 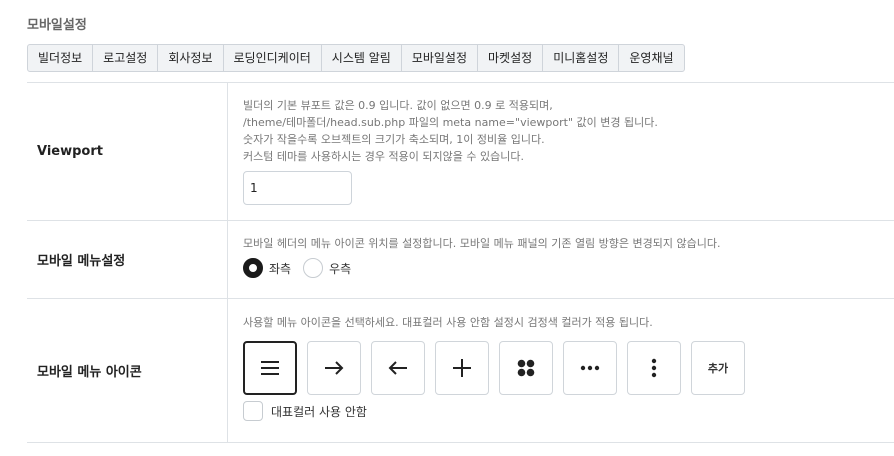 What do you see at coordinates (362, 58) in the screenshot?
I see `tab-system-alert: 시스템 알림` at bounding box center [362, 58].